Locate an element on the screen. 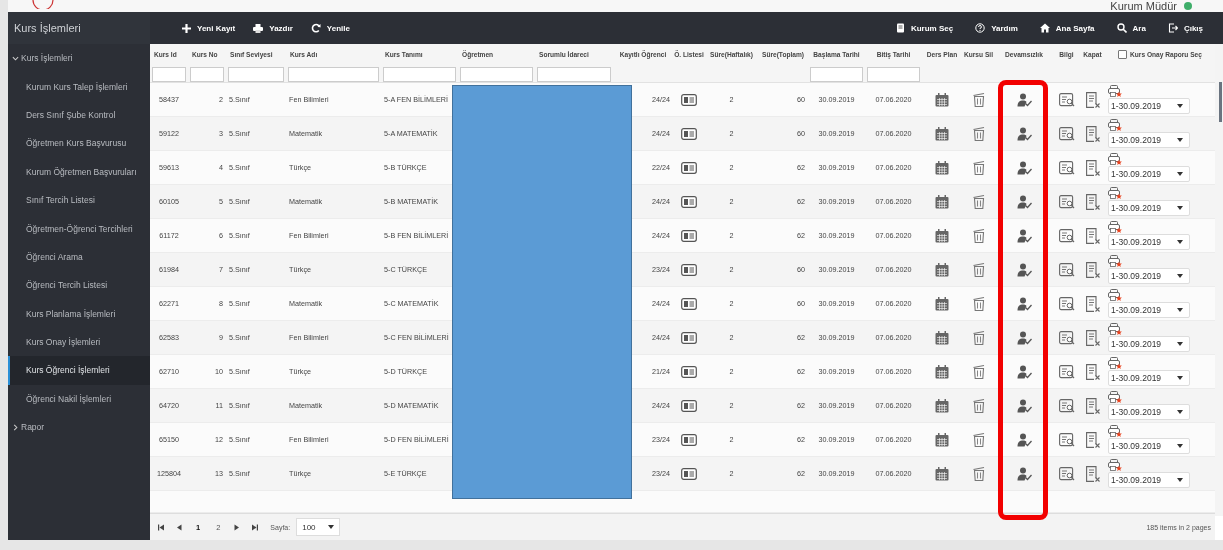 The image size is (1223, 550). institution-select-button: Kurum Seç is located at coordinates (924, 28).